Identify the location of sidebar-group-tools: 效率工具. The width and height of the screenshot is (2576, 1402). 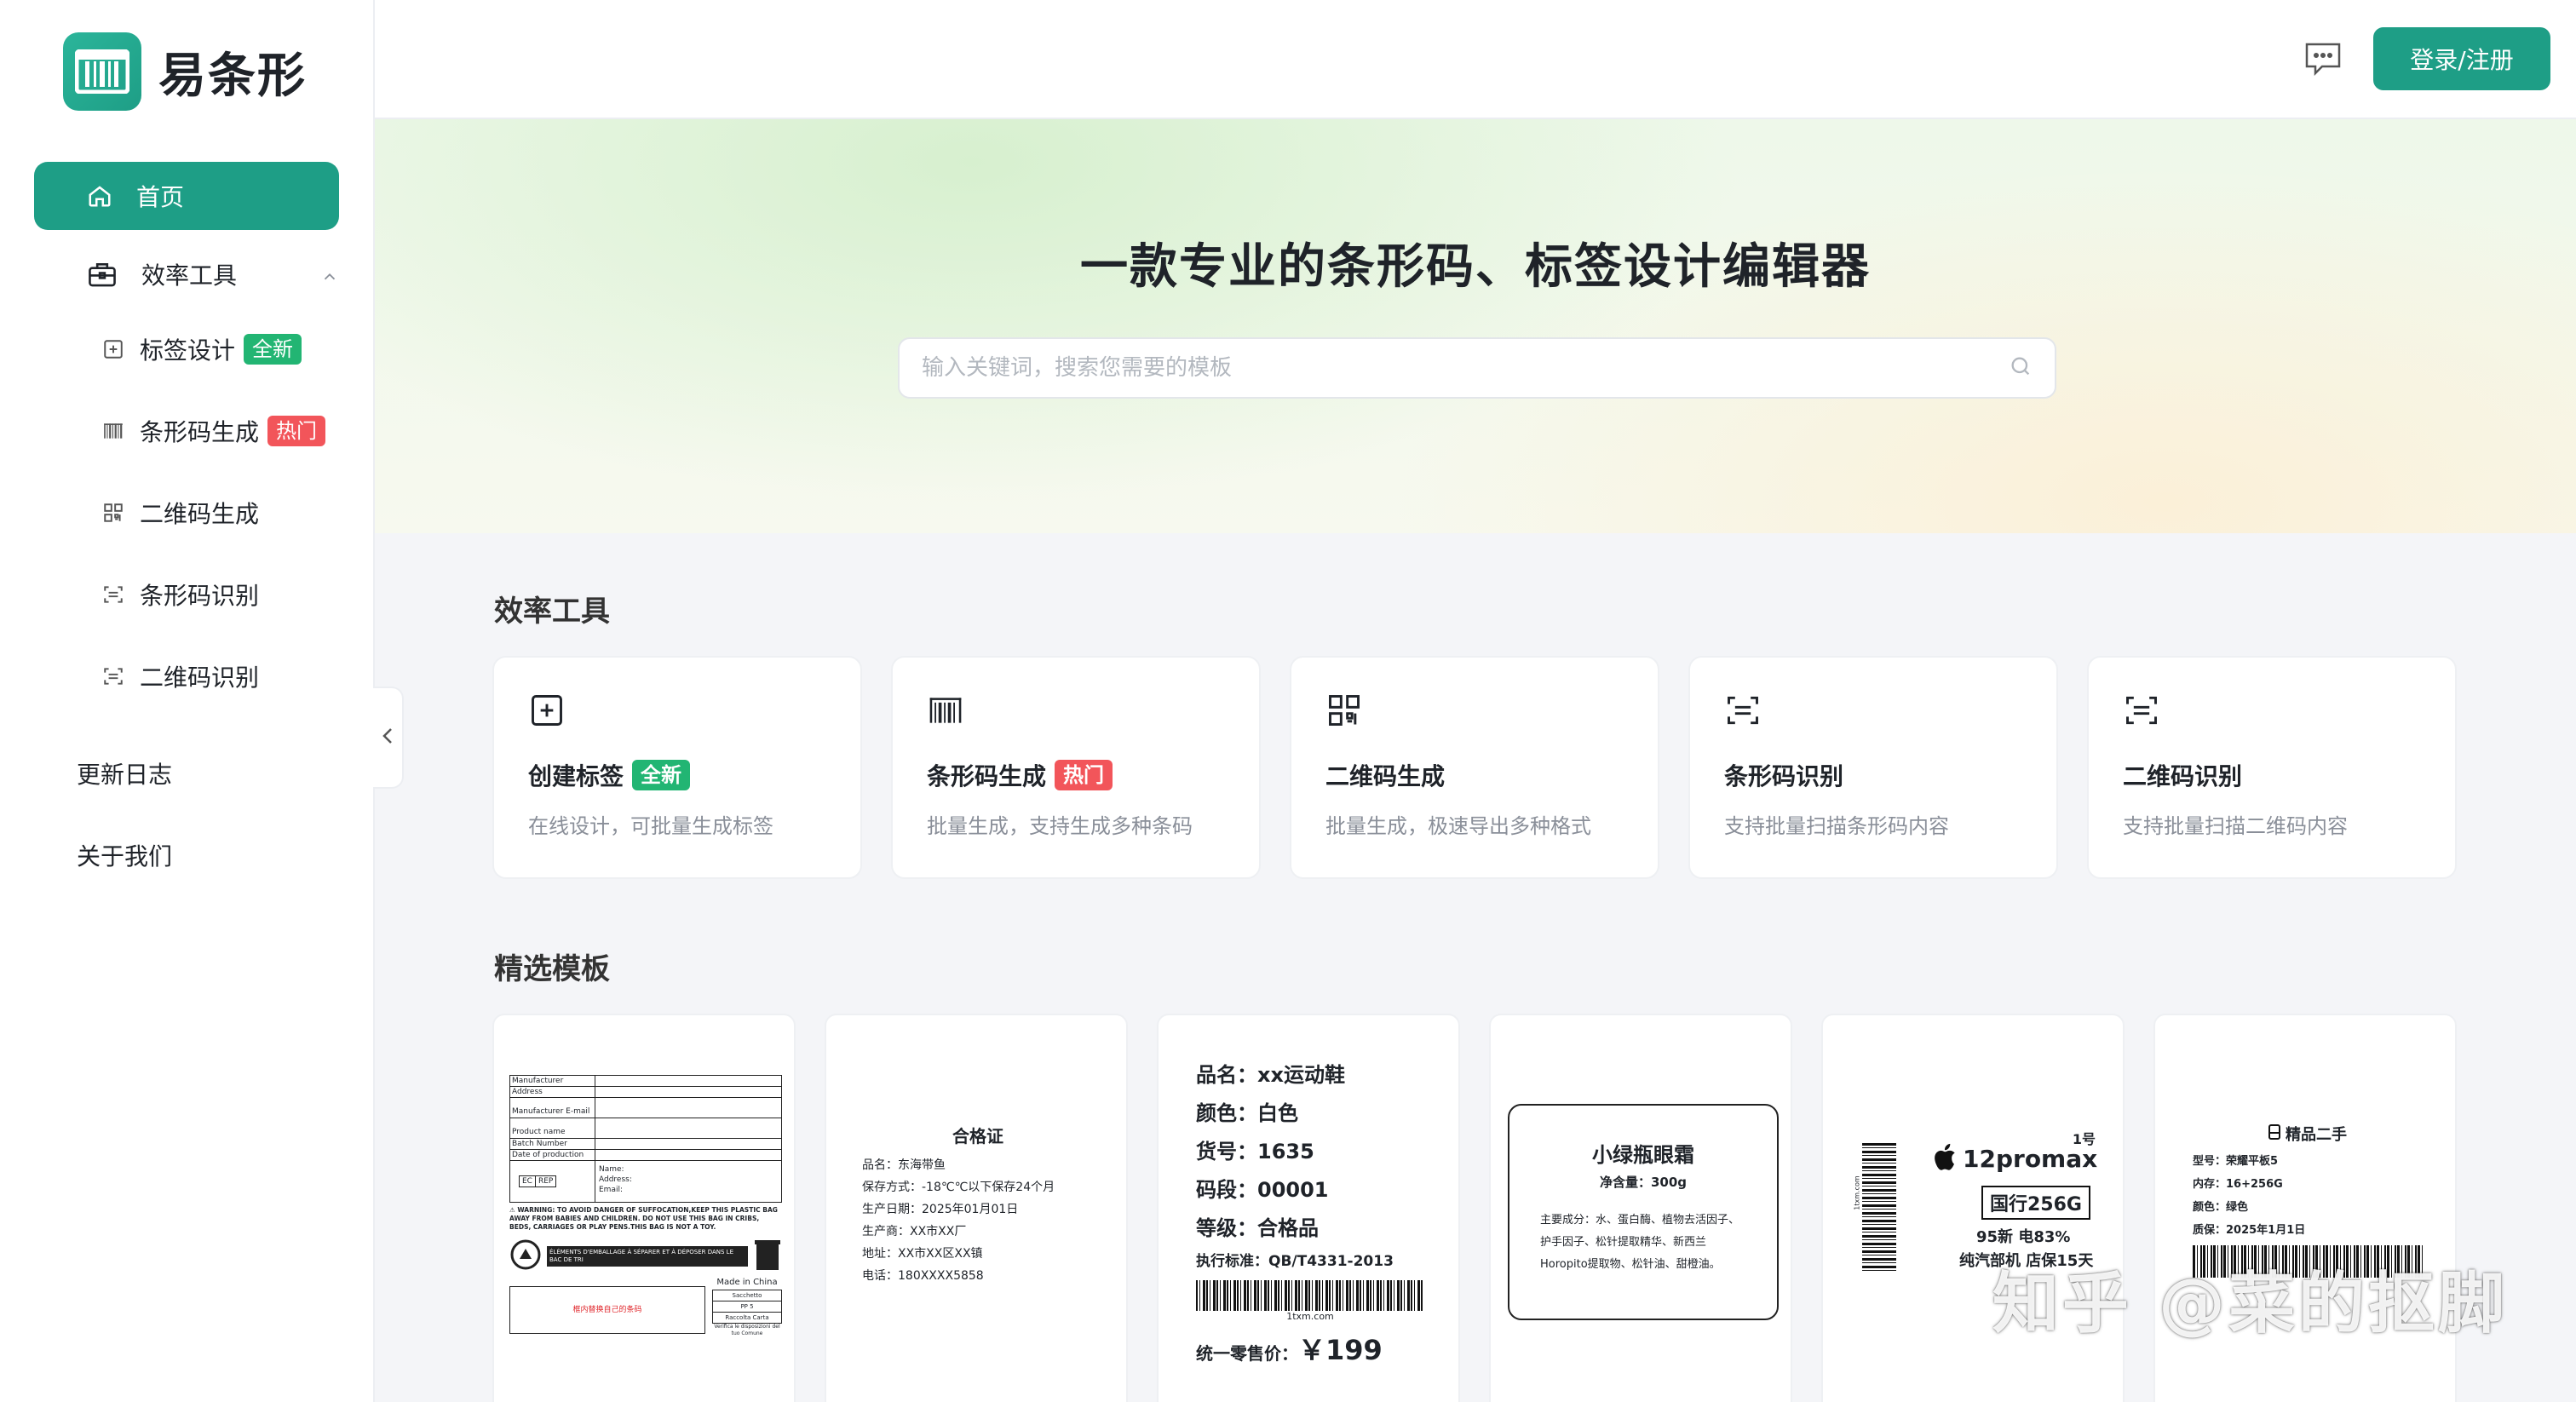
(187, 274).